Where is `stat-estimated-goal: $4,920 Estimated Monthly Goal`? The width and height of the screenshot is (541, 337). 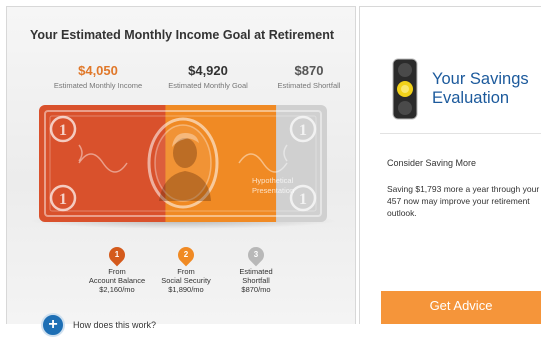 stat-estimated-goal: $4,920 Estimated Monthly Goal is located at coordinates (208, 76).